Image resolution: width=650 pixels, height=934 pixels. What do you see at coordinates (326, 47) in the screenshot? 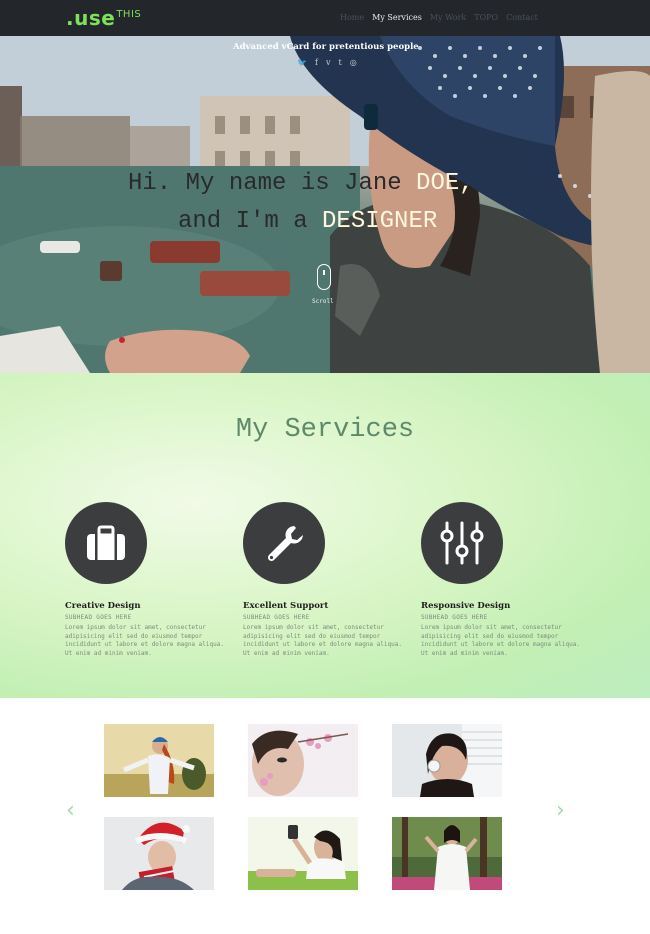
I see `hero-tagline: Advanced vCard for pretentious people` at bounding box center [326, 47].